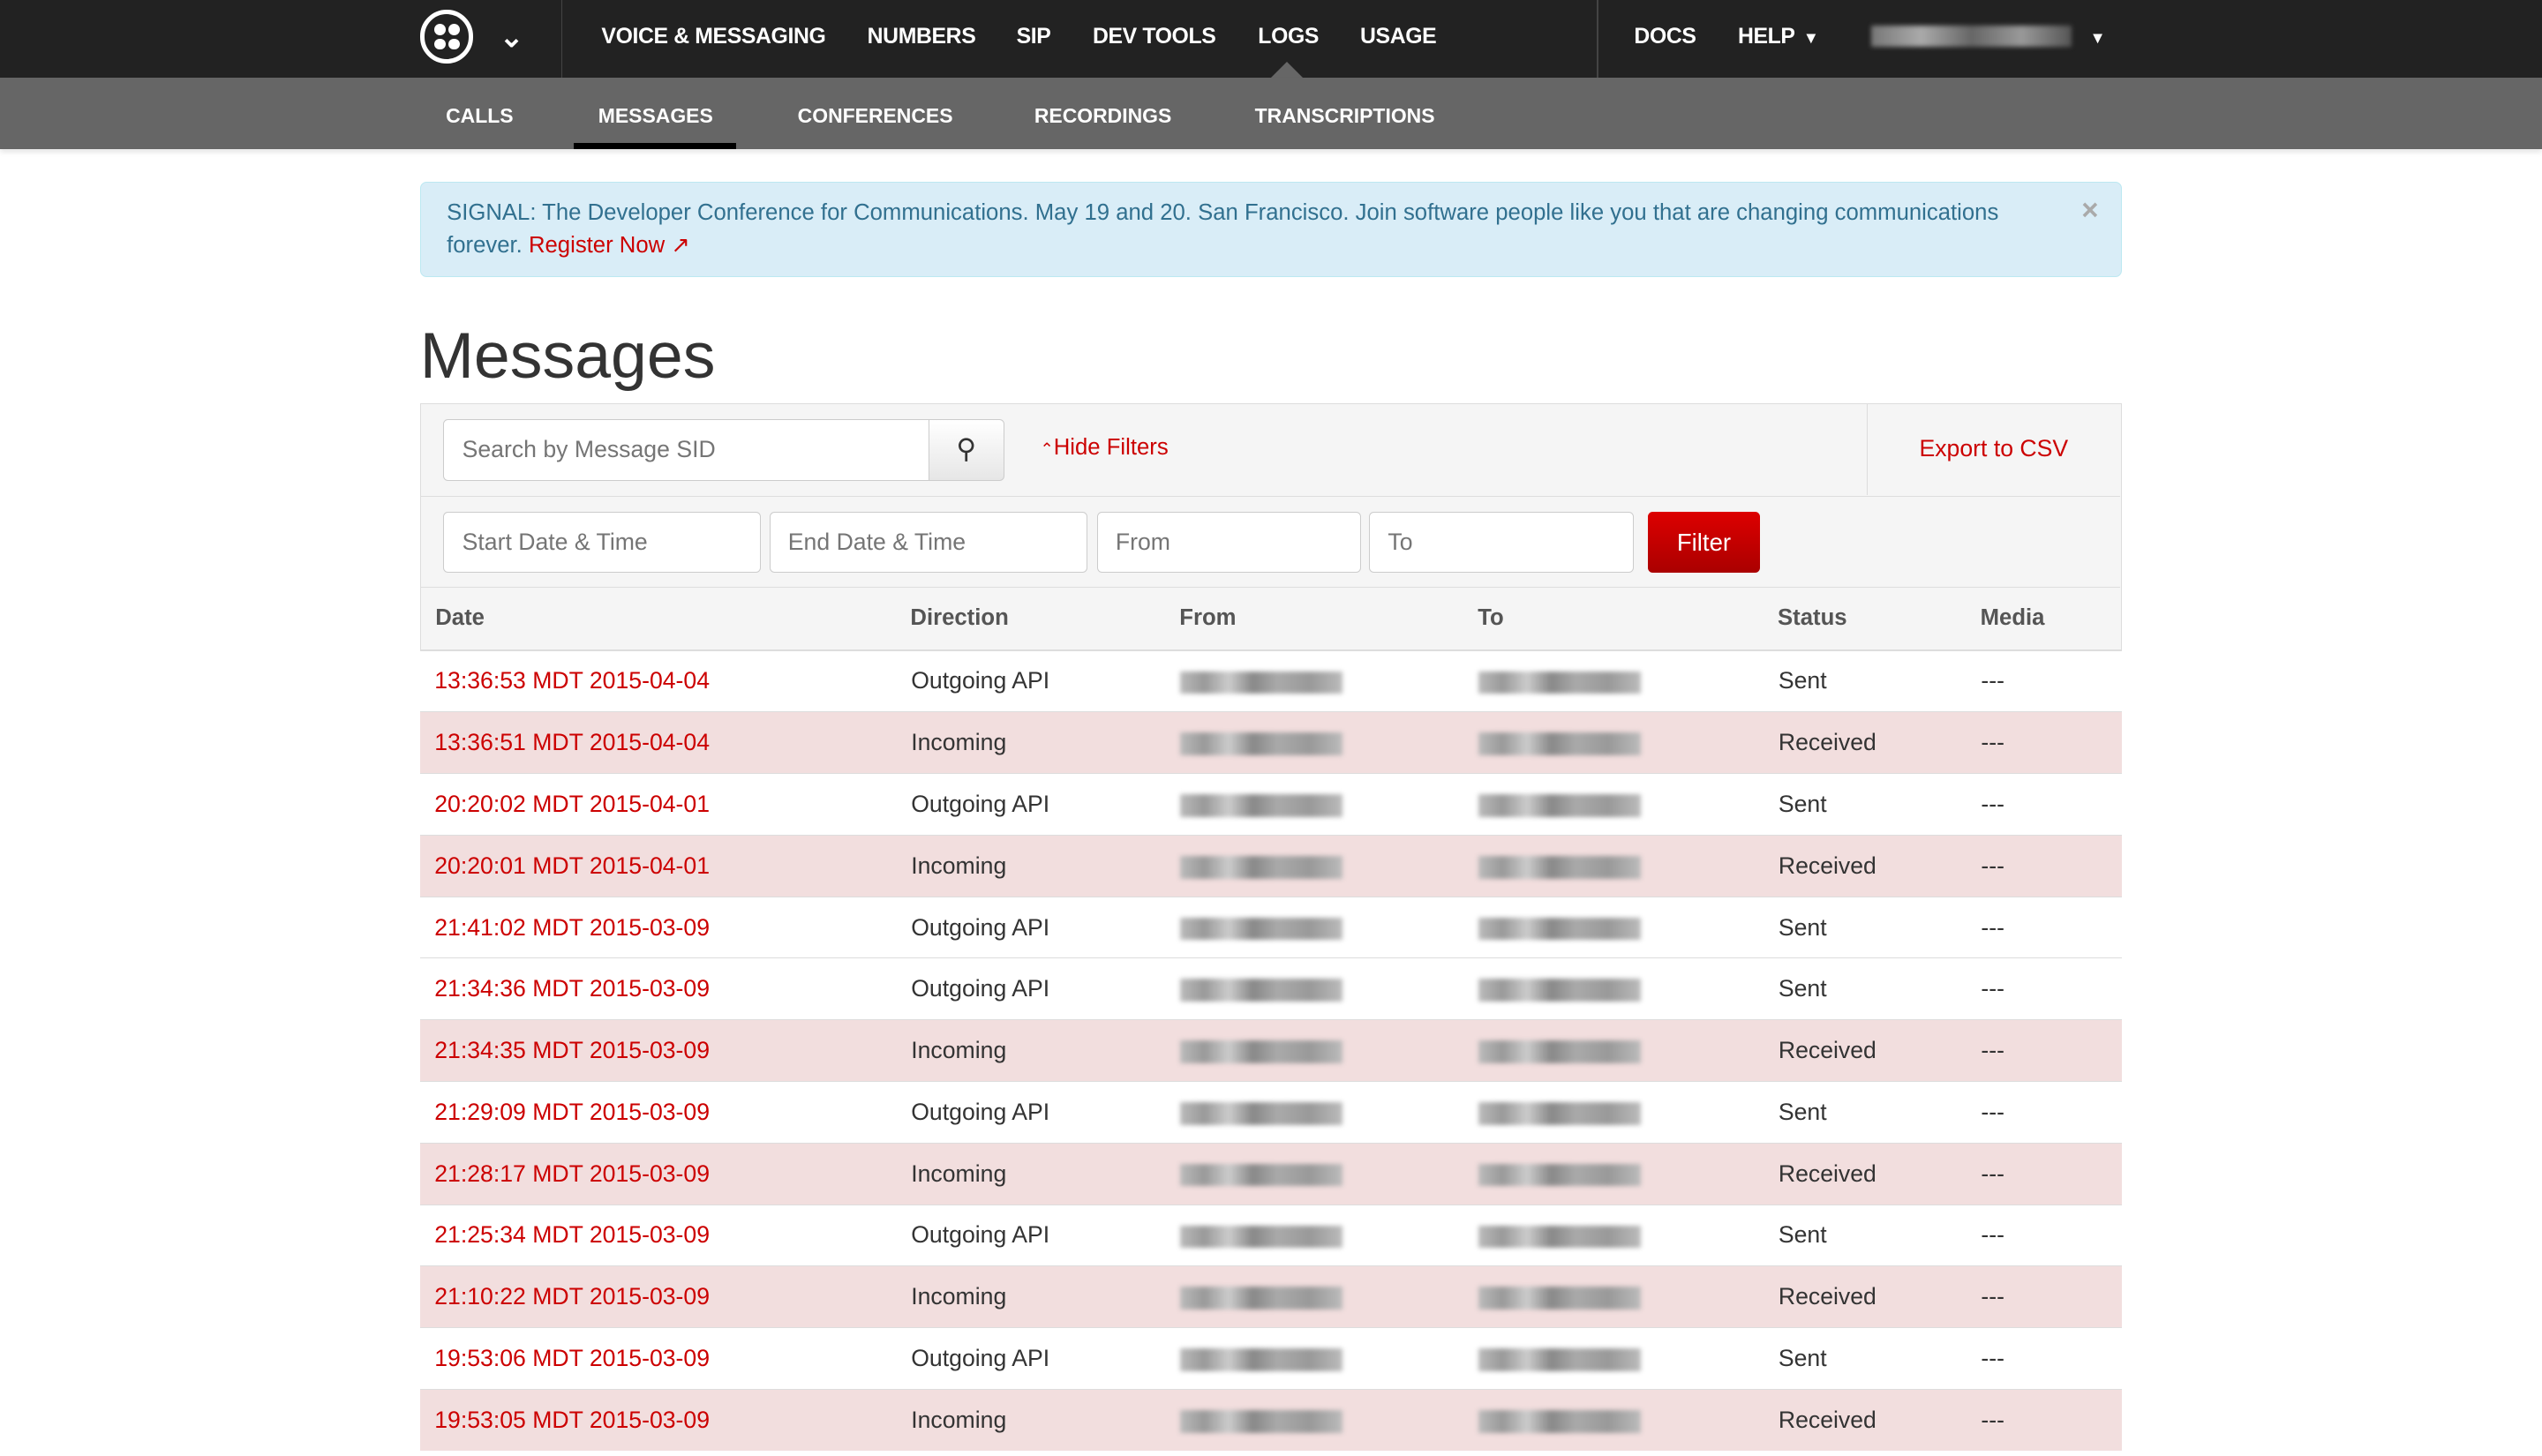  Describe the element at coordinates (875, 116) in the screenshot. I see `tab-conferences: CONFERENCES` at that location.